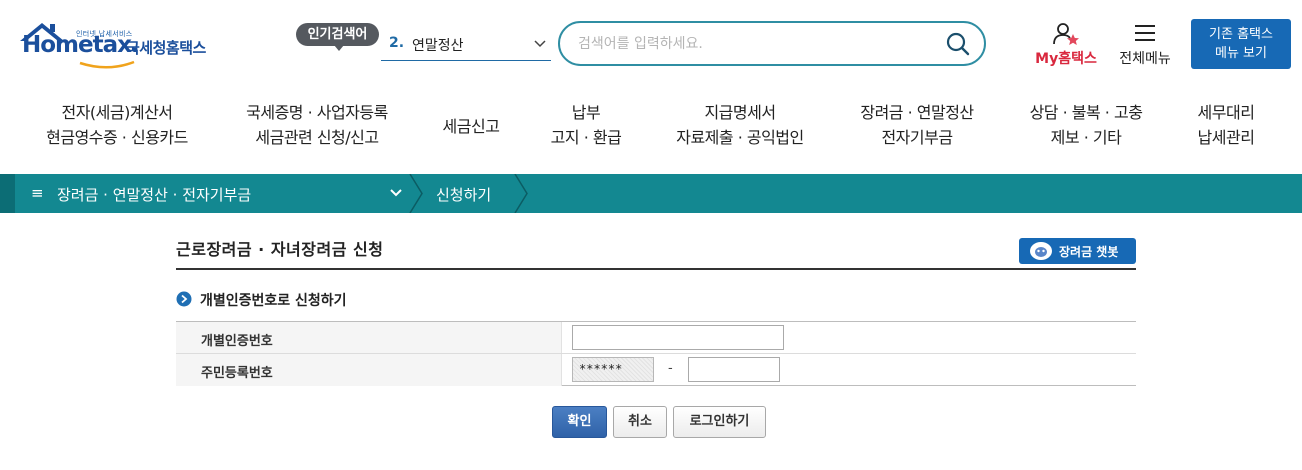 The image size is (1302, 470). What do you see at coordinates (1066, 59) in the screenshot?
I see `my-hometax-label: My홈택스` at bounding box center [1066, 59].